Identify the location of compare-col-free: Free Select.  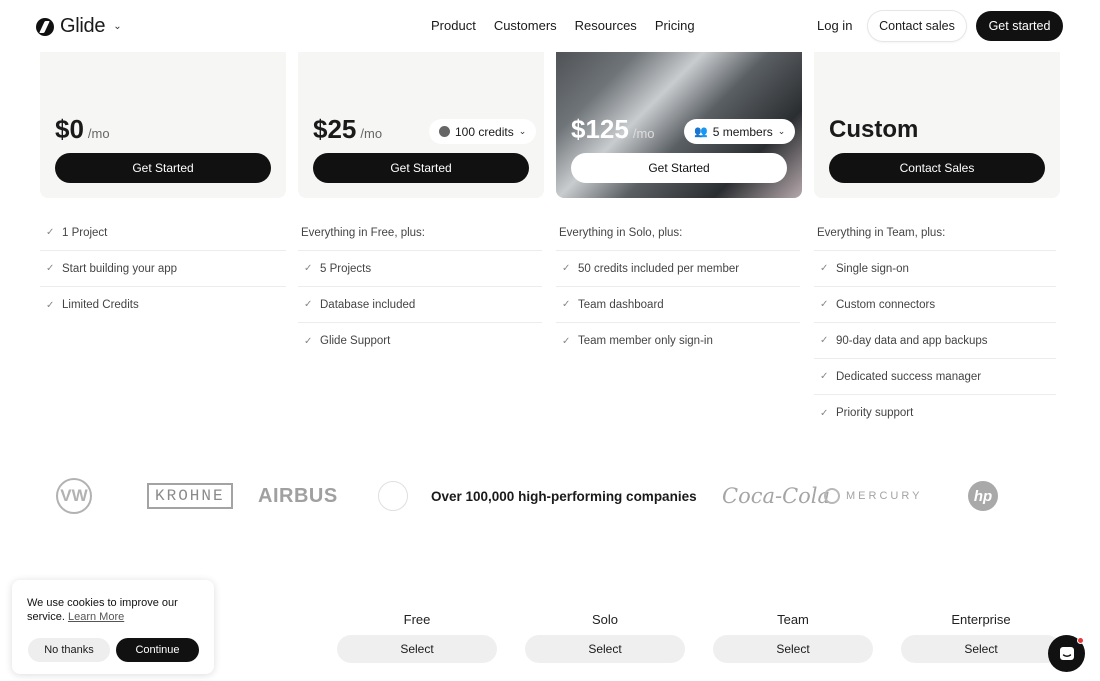
(417, 637).